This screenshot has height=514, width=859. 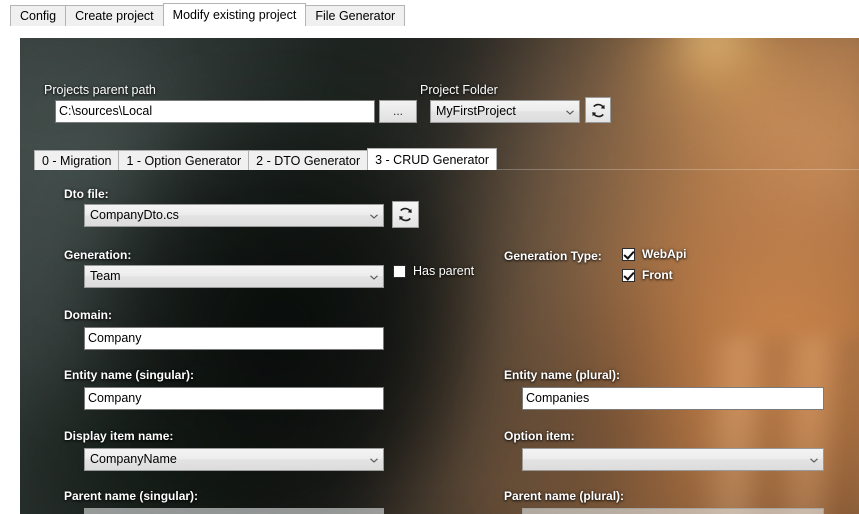 I want to click on project-folder-select: MyFirstProject, so click(x=505, y=111).